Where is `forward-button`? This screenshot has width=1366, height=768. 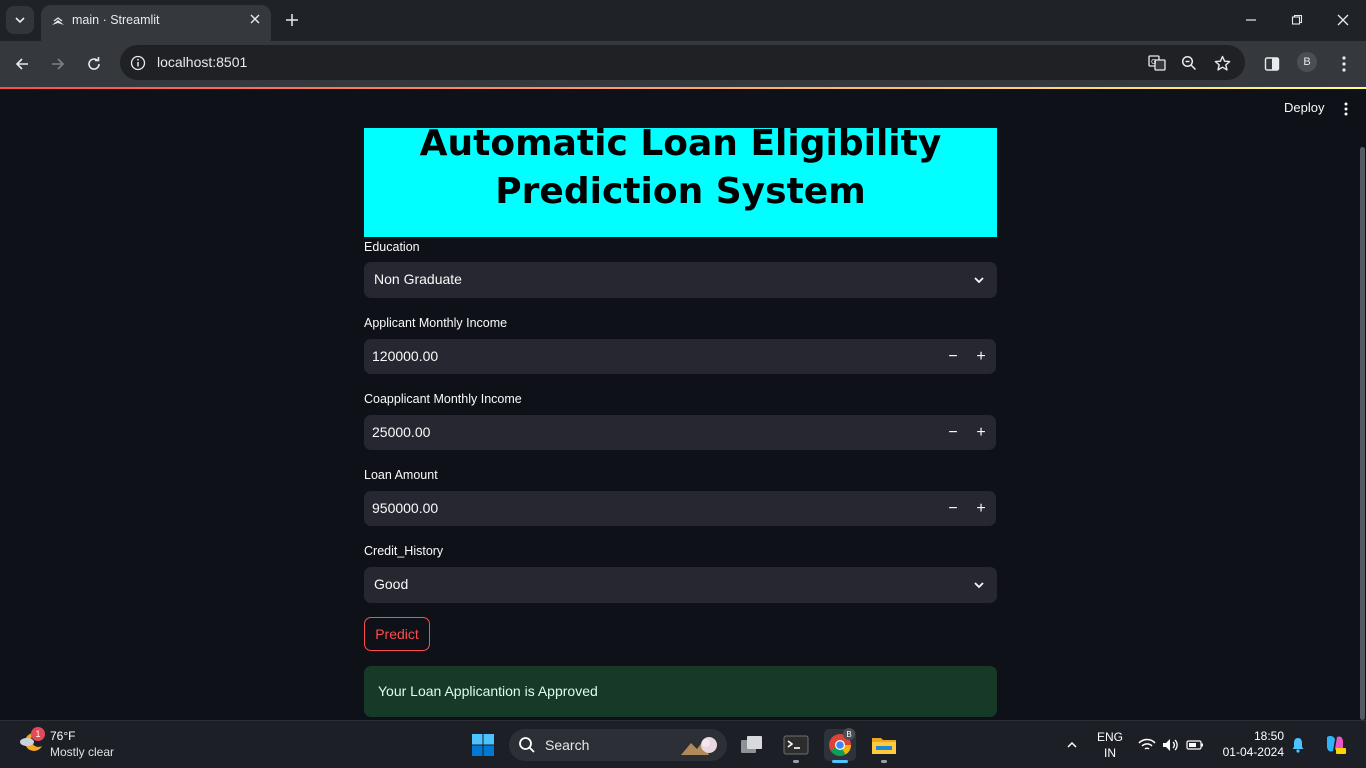 forward-button is located at coordinates (58, 64).